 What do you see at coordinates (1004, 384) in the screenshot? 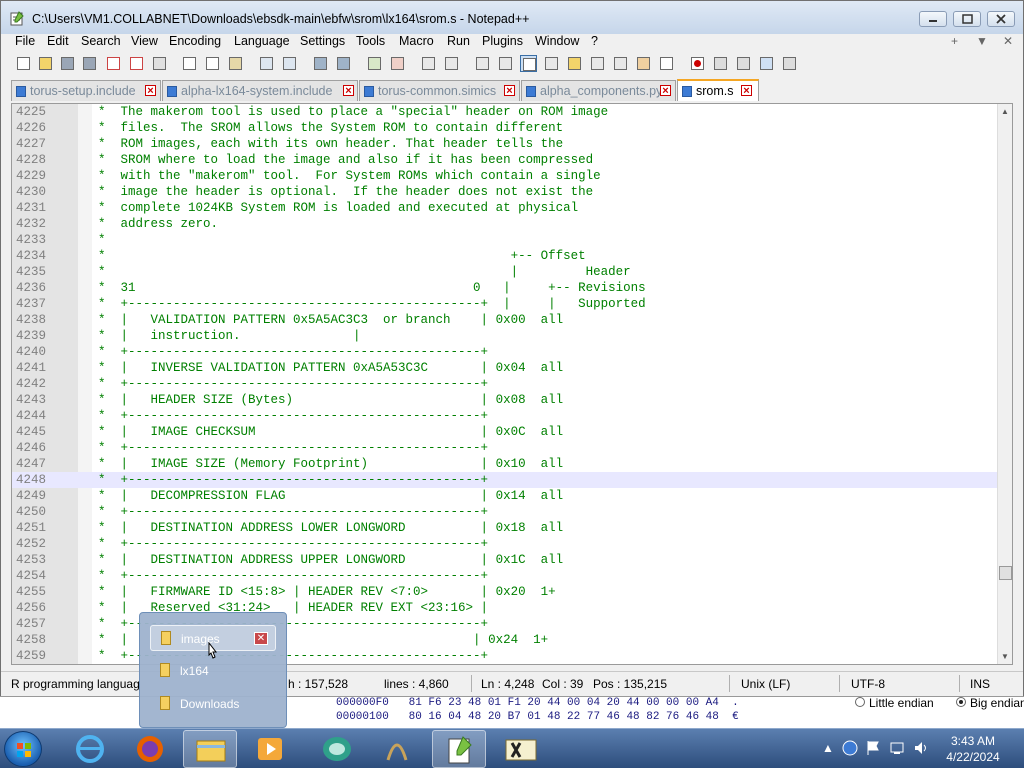
I see `vertical-scrollbar: ▲ ▼` at bounding box center [1004, 384].